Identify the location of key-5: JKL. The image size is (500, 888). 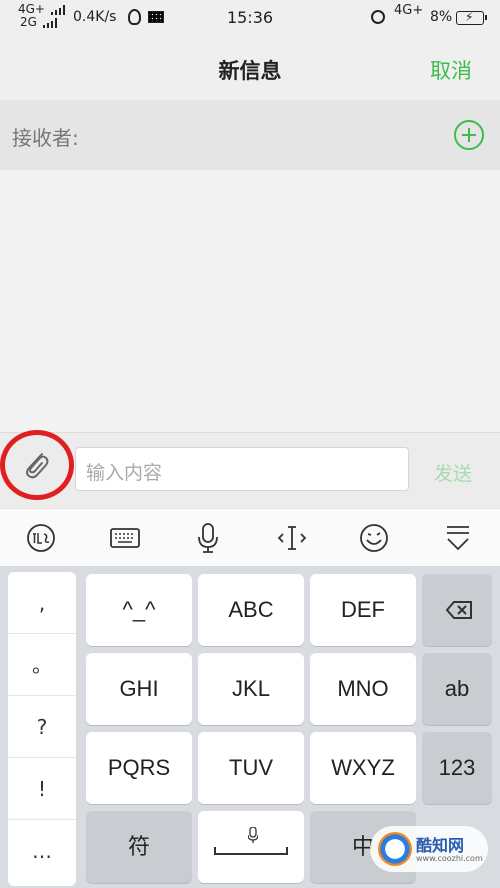
(251, 689).